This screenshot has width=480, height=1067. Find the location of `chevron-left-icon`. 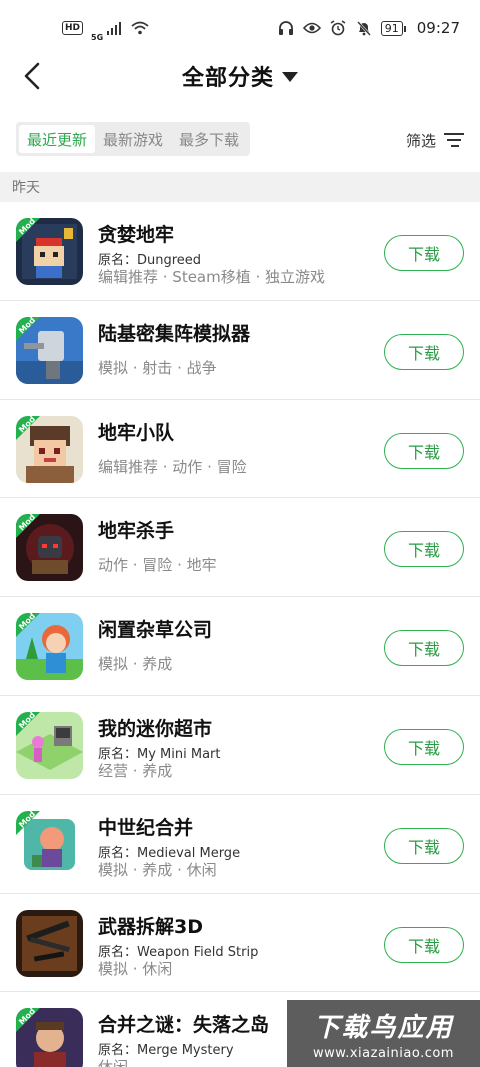

chevron-left-icon is located at coordinates (32, 76).